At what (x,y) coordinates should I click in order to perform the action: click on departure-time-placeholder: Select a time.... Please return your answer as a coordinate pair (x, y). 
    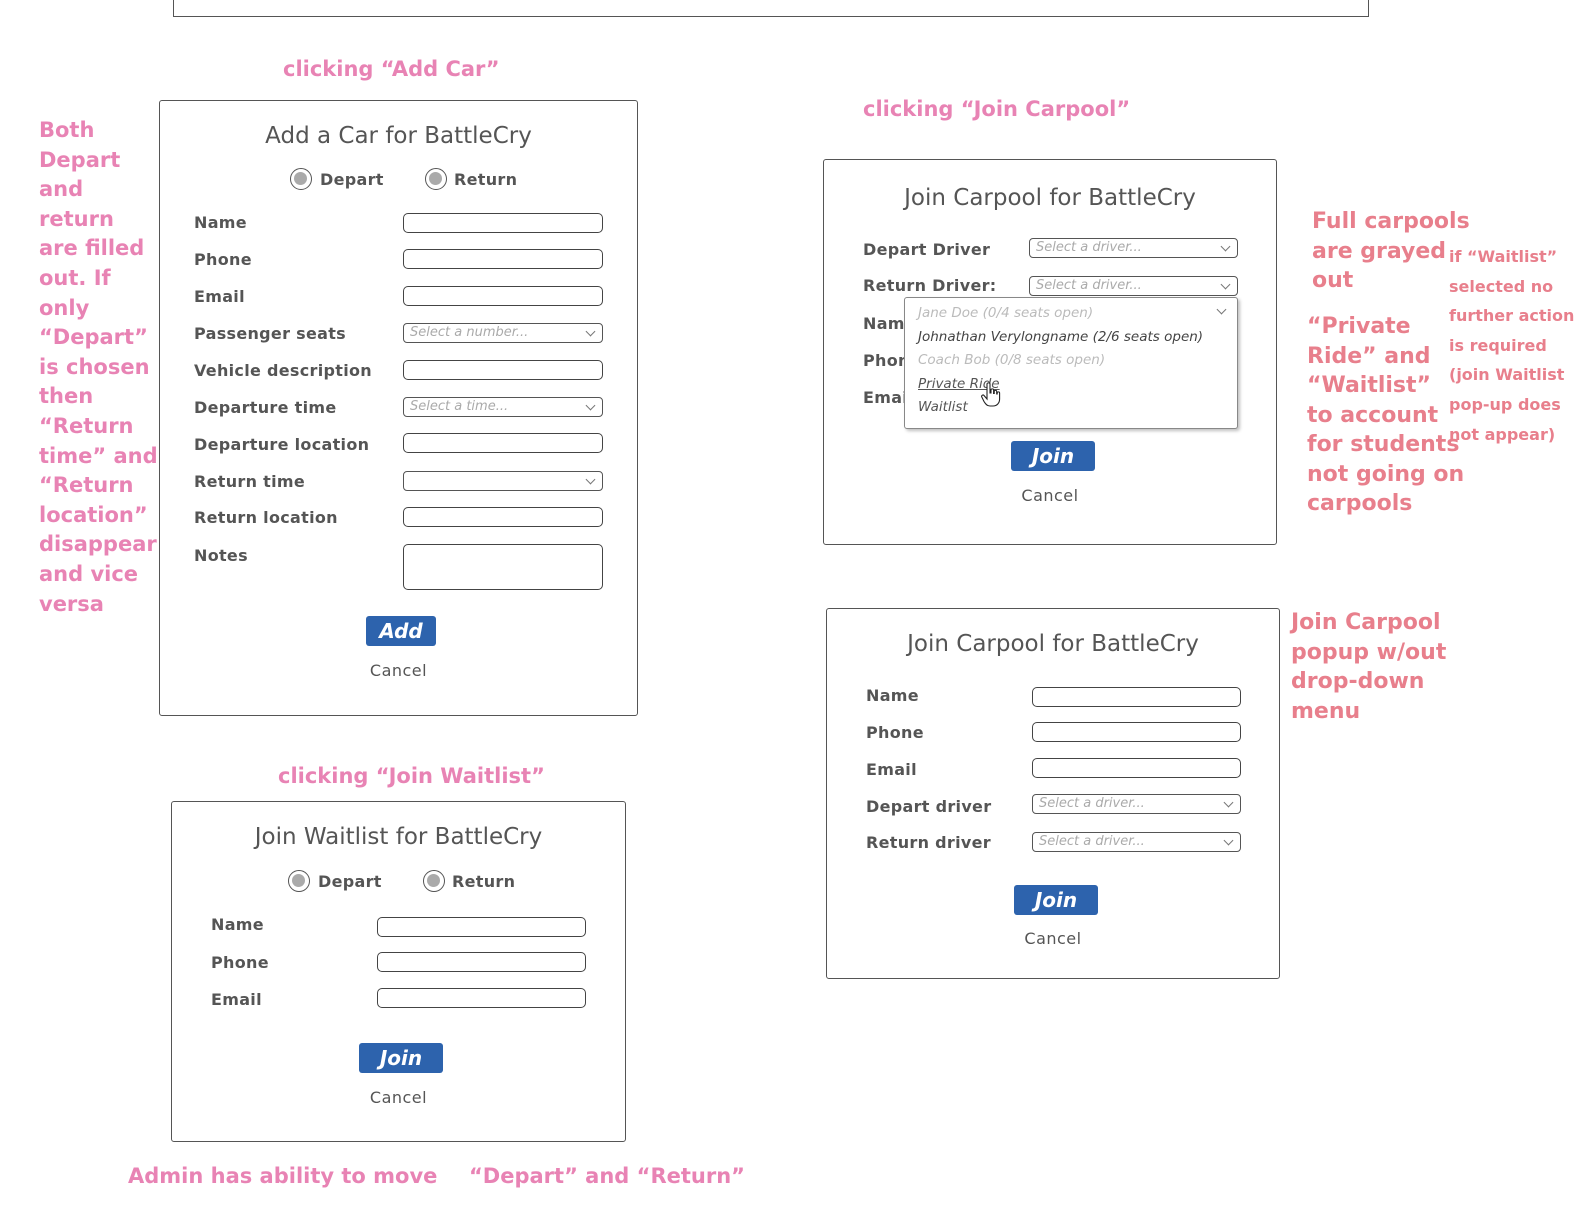
    Looking at the image, I should click on (459, 406).